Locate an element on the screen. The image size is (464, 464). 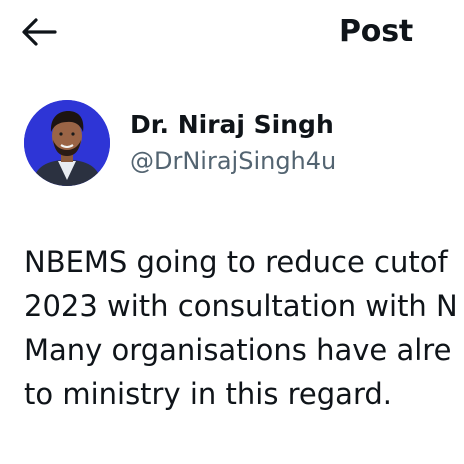
avatar is located at coordinates (67, 143).